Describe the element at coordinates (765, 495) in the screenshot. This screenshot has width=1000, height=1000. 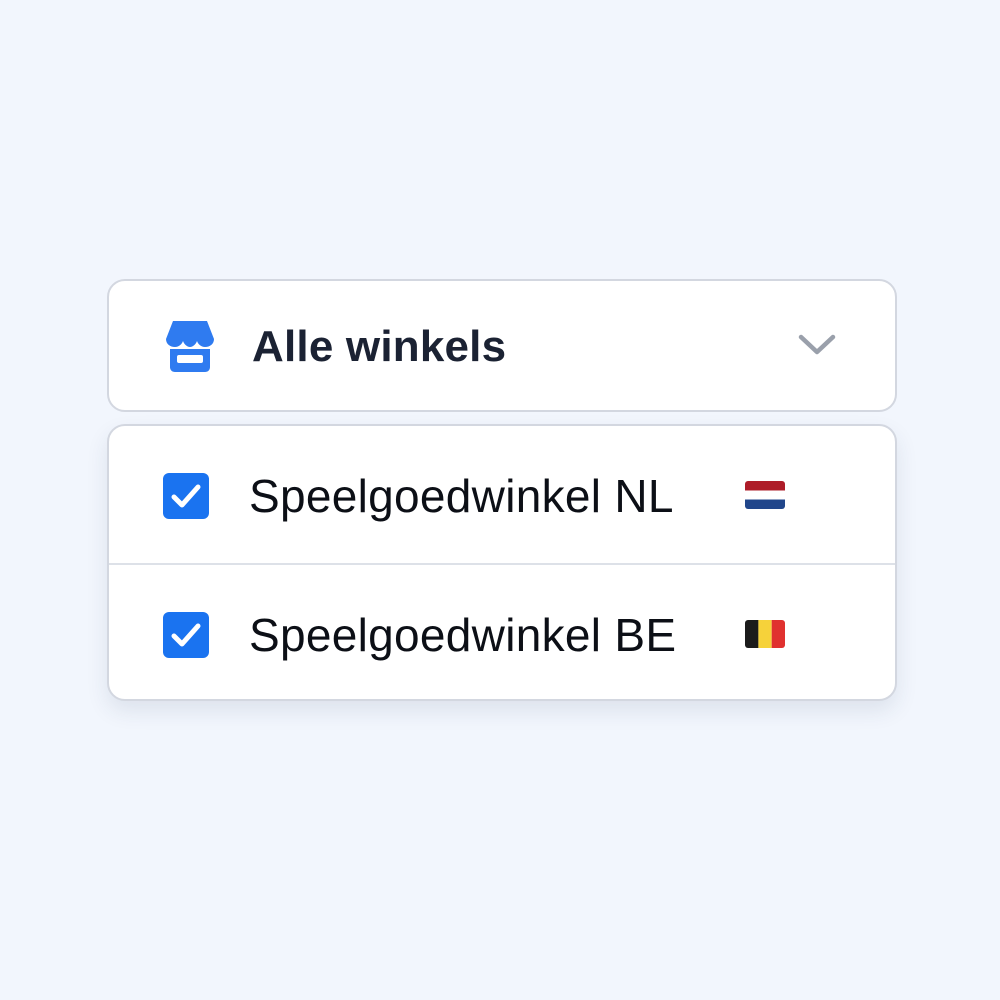
I see `netherlands-flag-icon` at that location.